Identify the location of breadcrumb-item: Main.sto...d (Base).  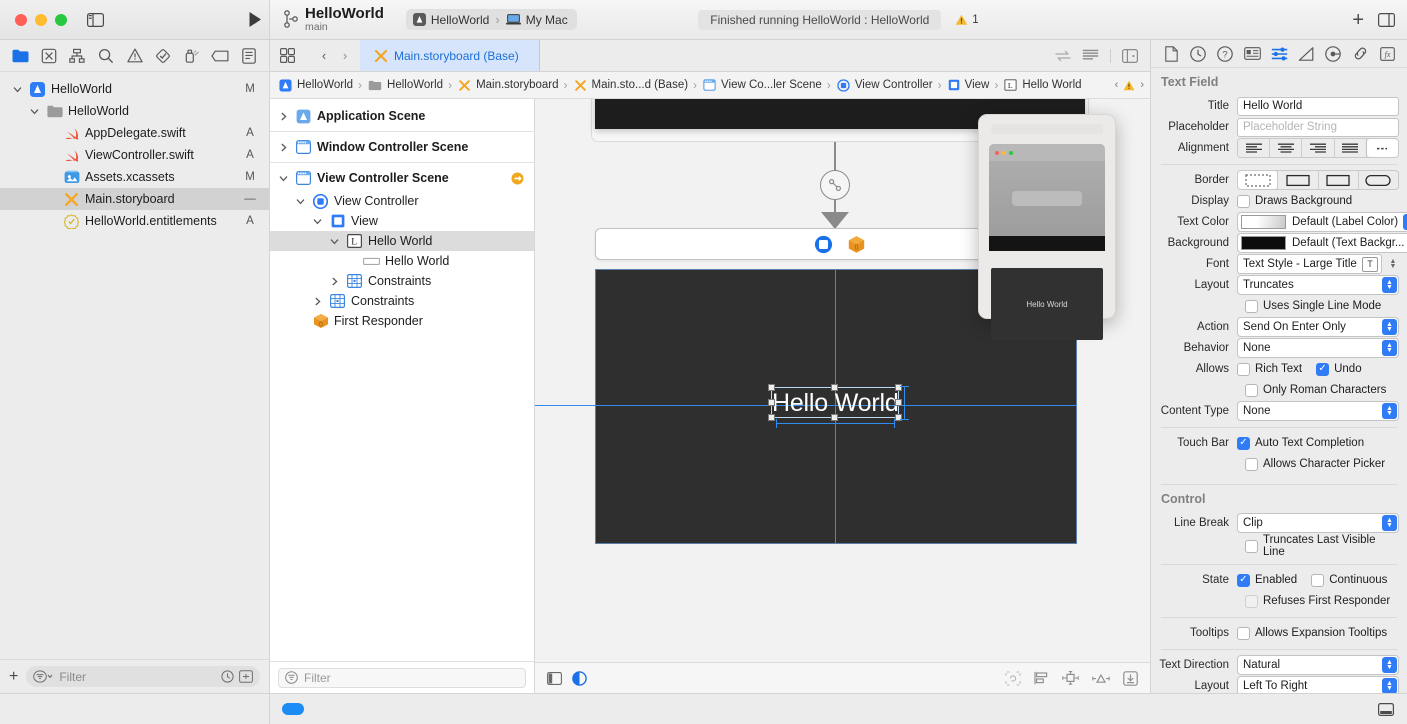
(630, 85).